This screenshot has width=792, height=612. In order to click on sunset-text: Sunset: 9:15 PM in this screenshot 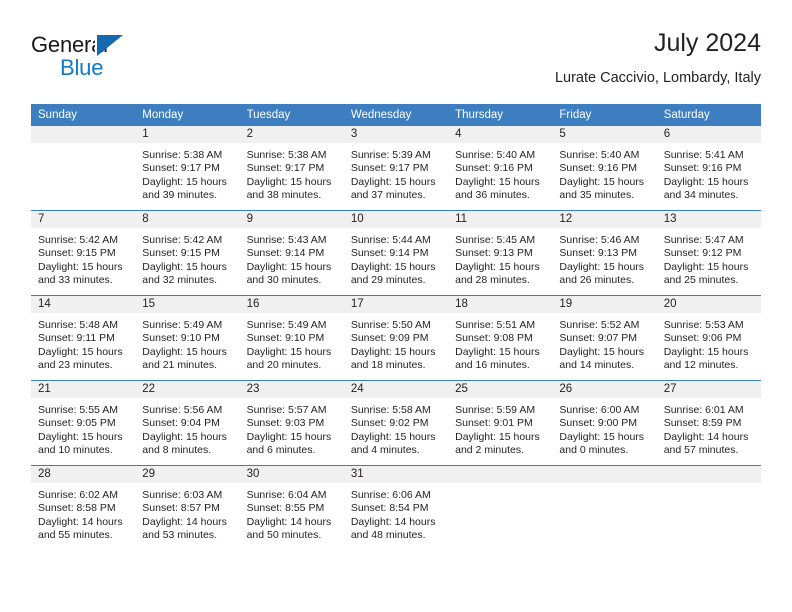, I will do `click(77, 253)`.